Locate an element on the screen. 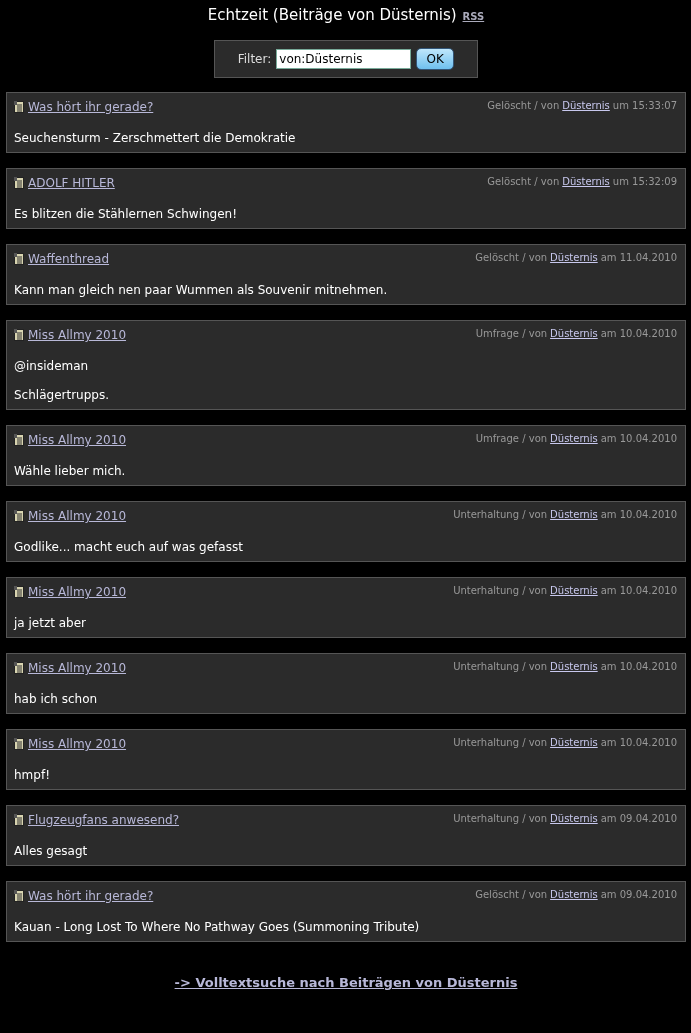 The image size is (691, 1033). post-text: @insideman is located at coordinates (52, 366).